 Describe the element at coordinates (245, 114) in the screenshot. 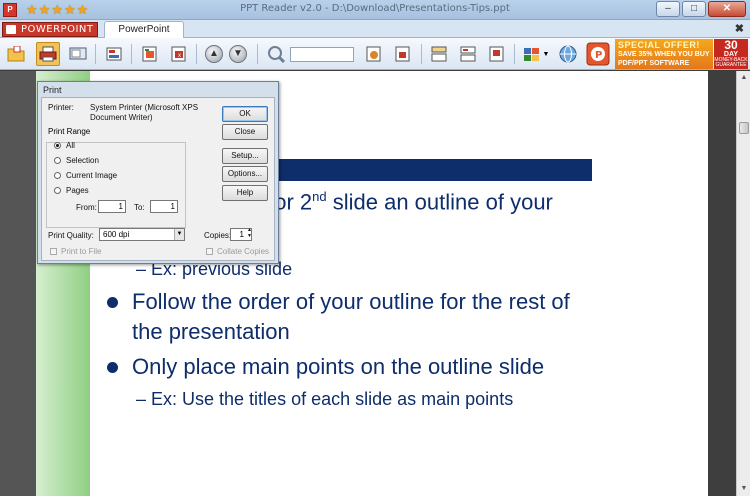

I see `ok-button: OK` at that location.